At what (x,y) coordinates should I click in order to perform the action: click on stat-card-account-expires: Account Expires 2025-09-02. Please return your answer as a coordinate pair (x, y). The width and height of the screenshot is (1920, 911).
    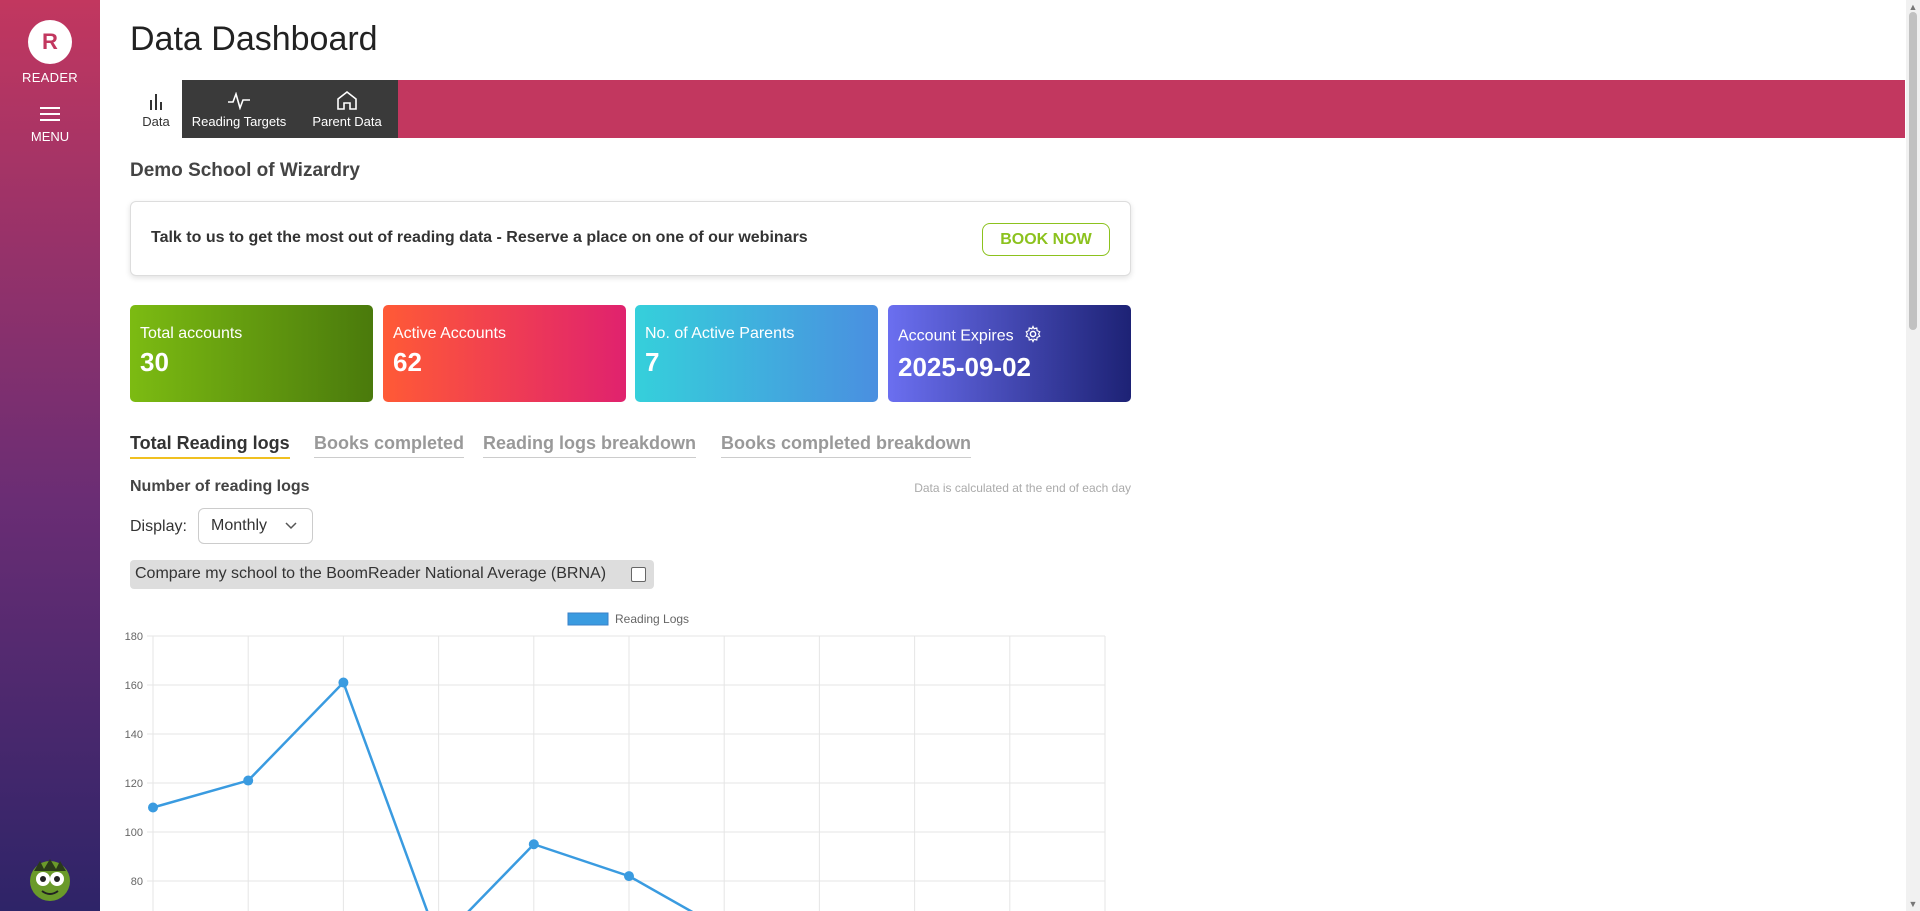
    Looking at the image, I should click on (1009, 353).